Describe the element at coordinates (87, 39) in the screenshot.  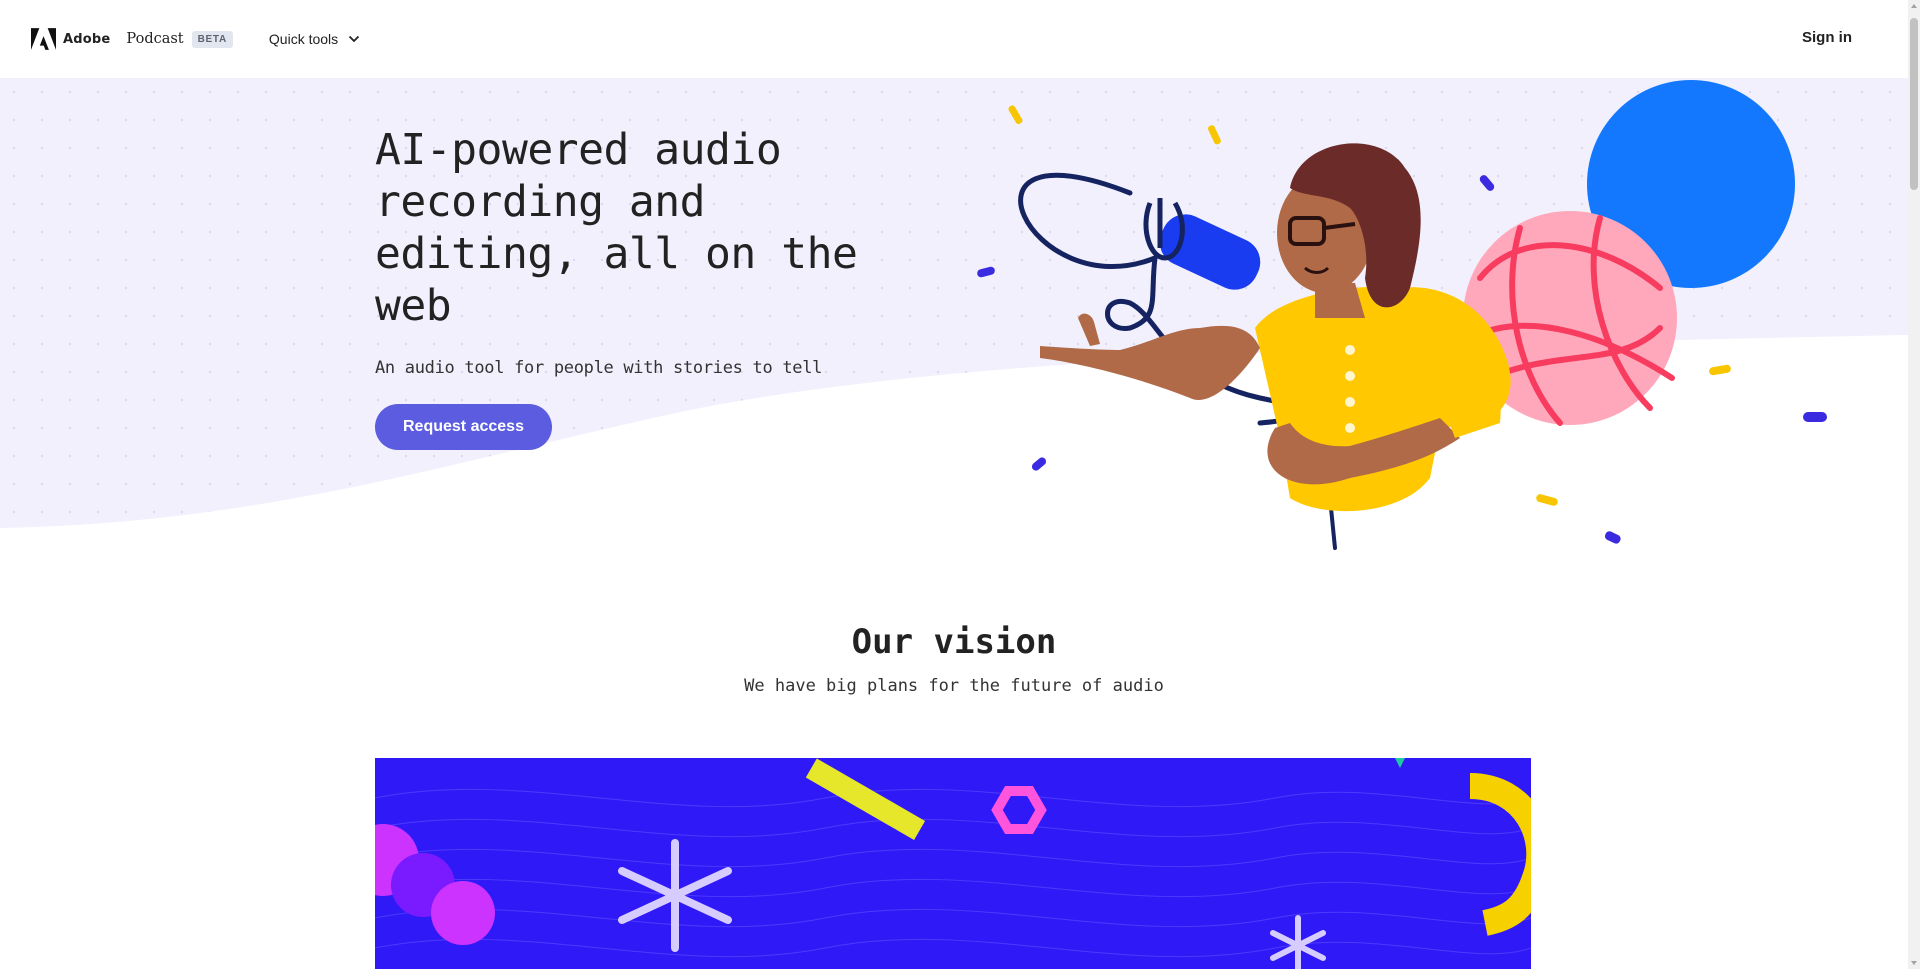
I see `brand-name: Adobe` at that location.